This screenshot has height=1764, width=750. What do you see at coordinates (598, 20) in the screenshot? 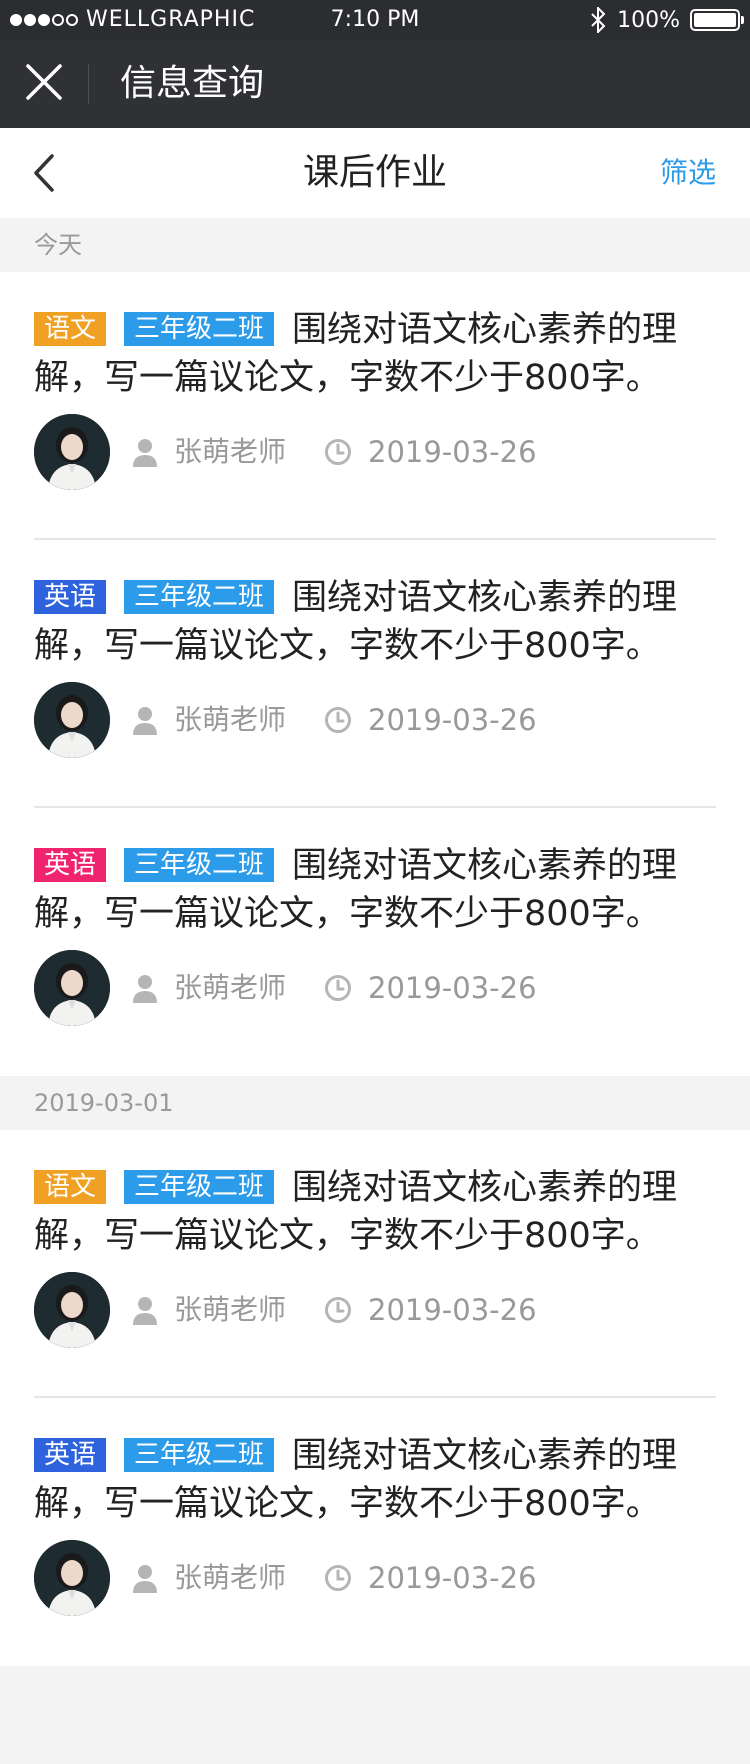
I see `bluetooth-icon` at bounding box center [598, 20].